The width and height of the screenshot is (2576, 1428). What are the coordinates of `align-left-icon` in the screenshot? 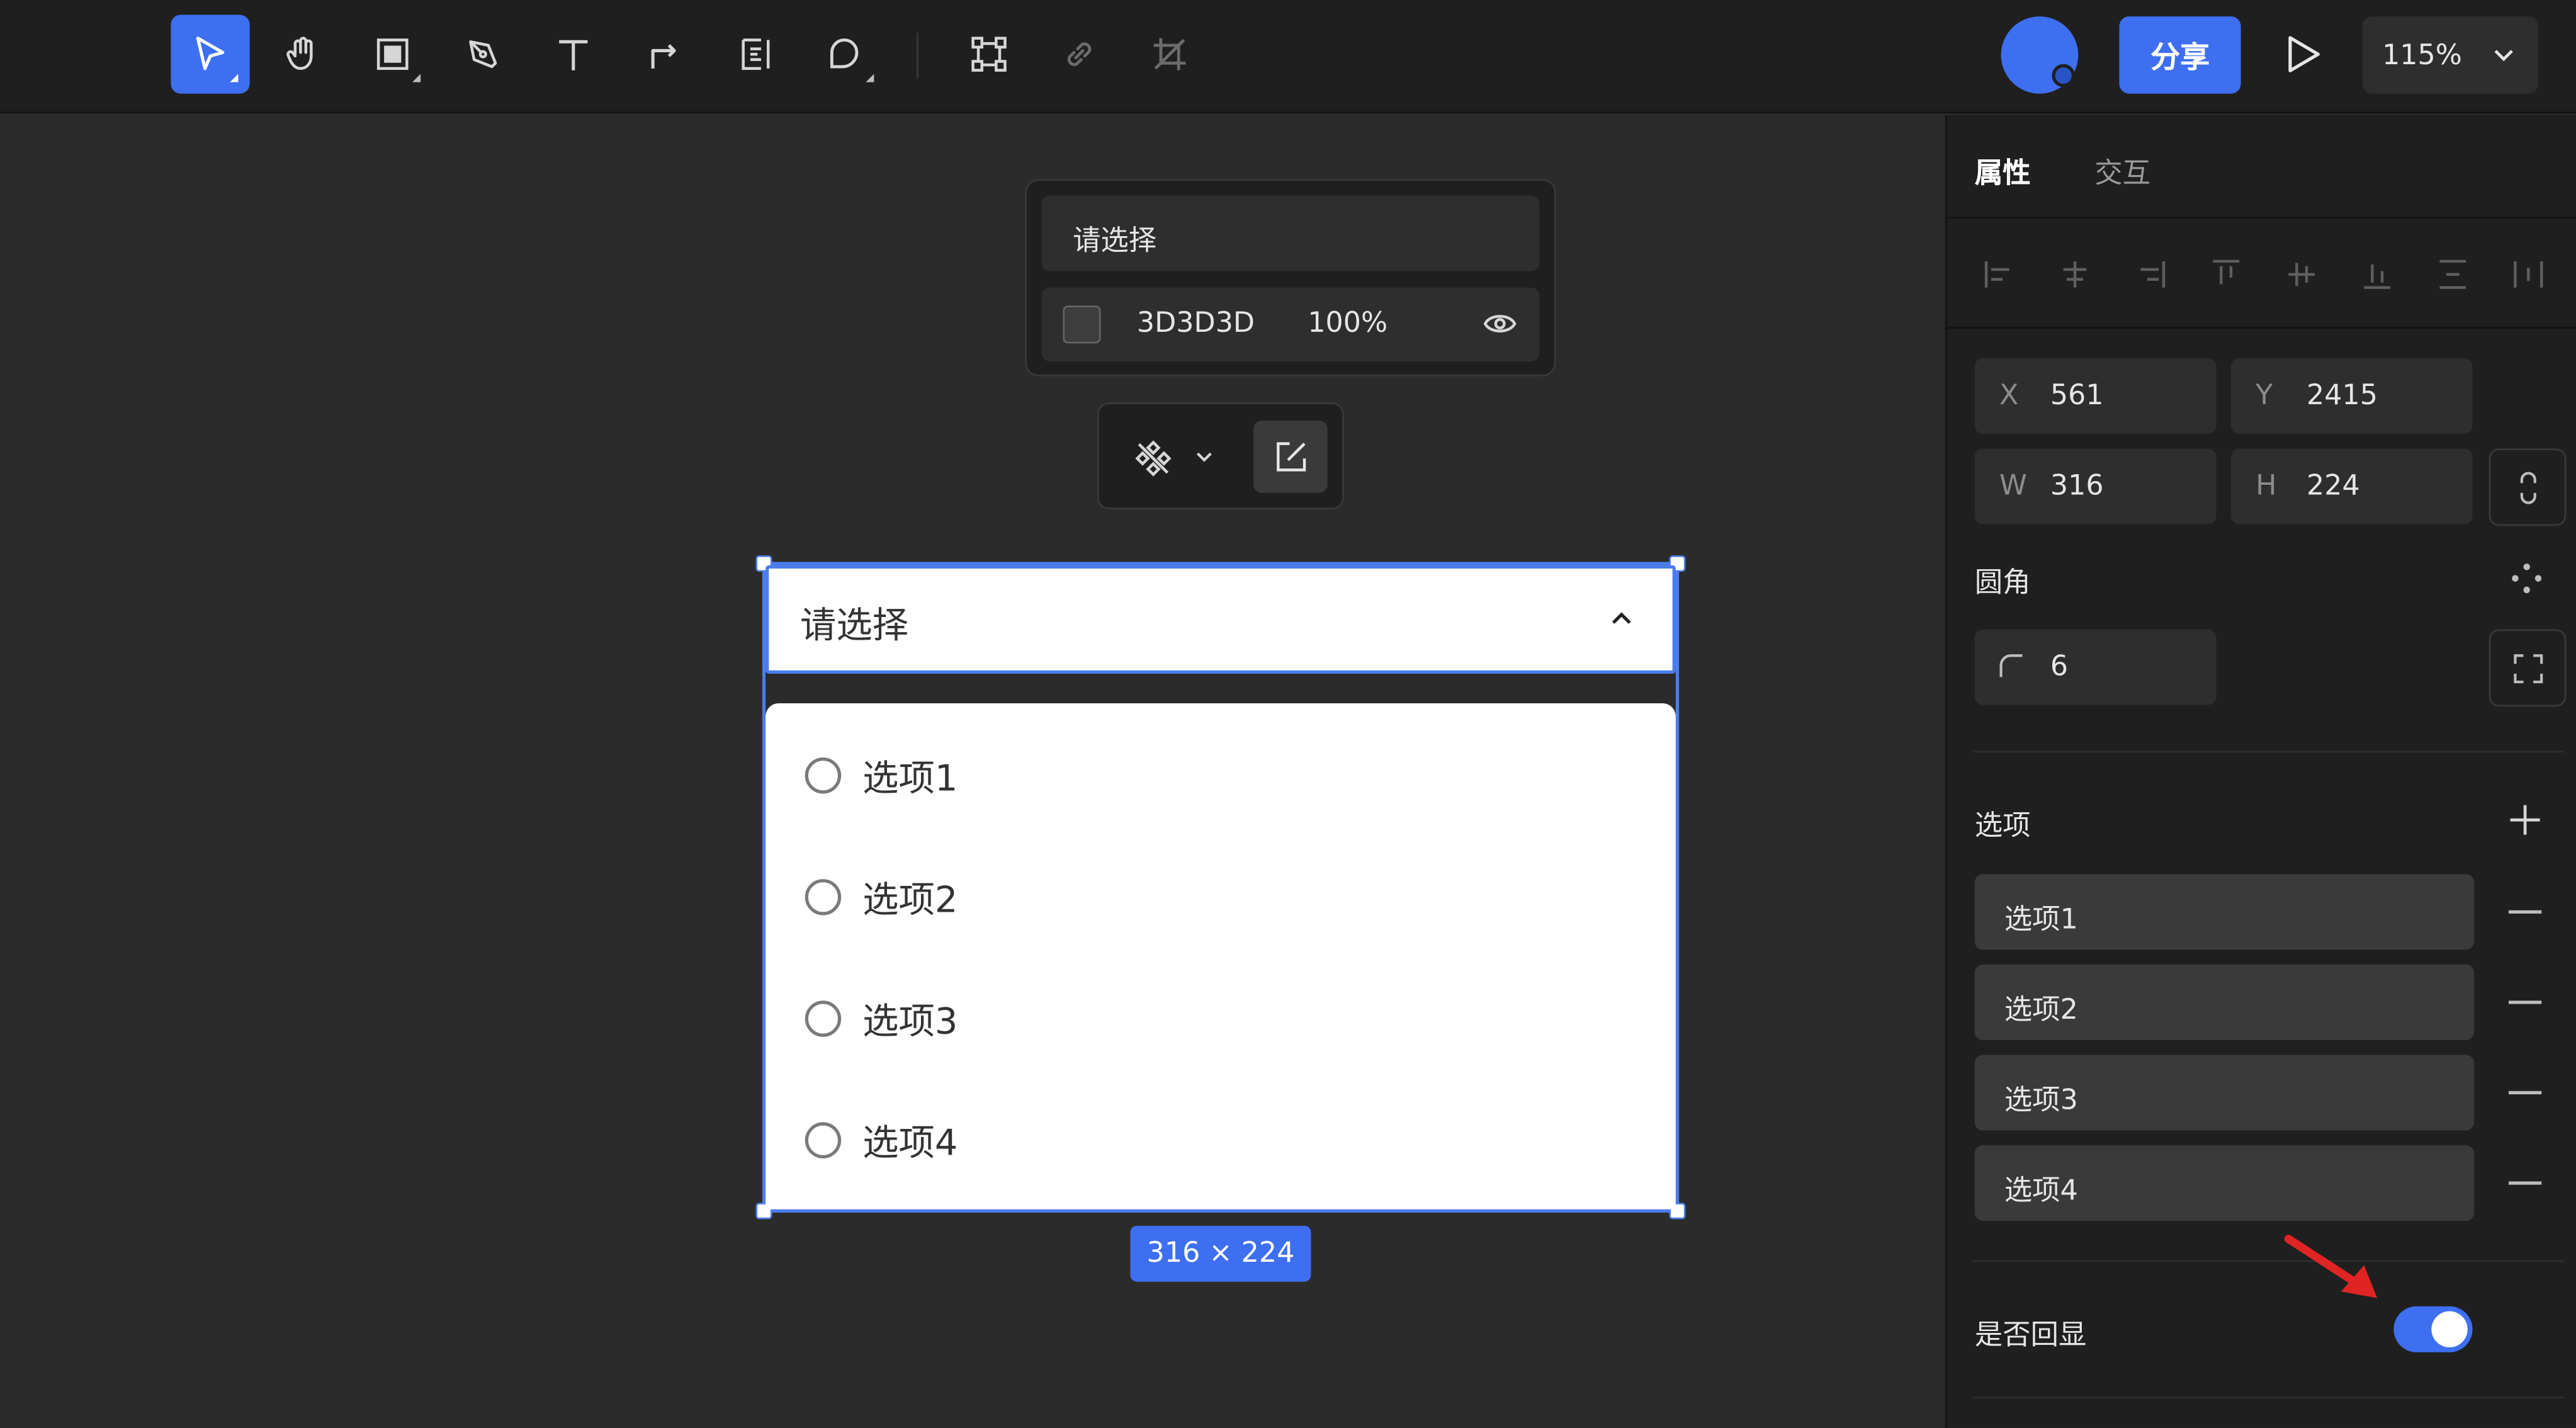 It's located at (1999, 274).